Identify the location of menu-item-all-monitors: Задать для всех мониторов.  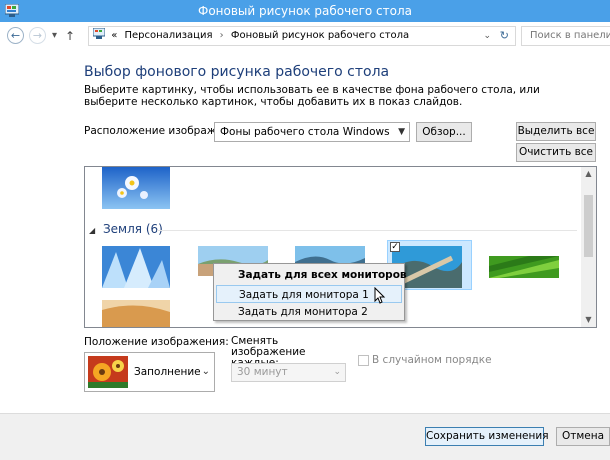
(311, 275).